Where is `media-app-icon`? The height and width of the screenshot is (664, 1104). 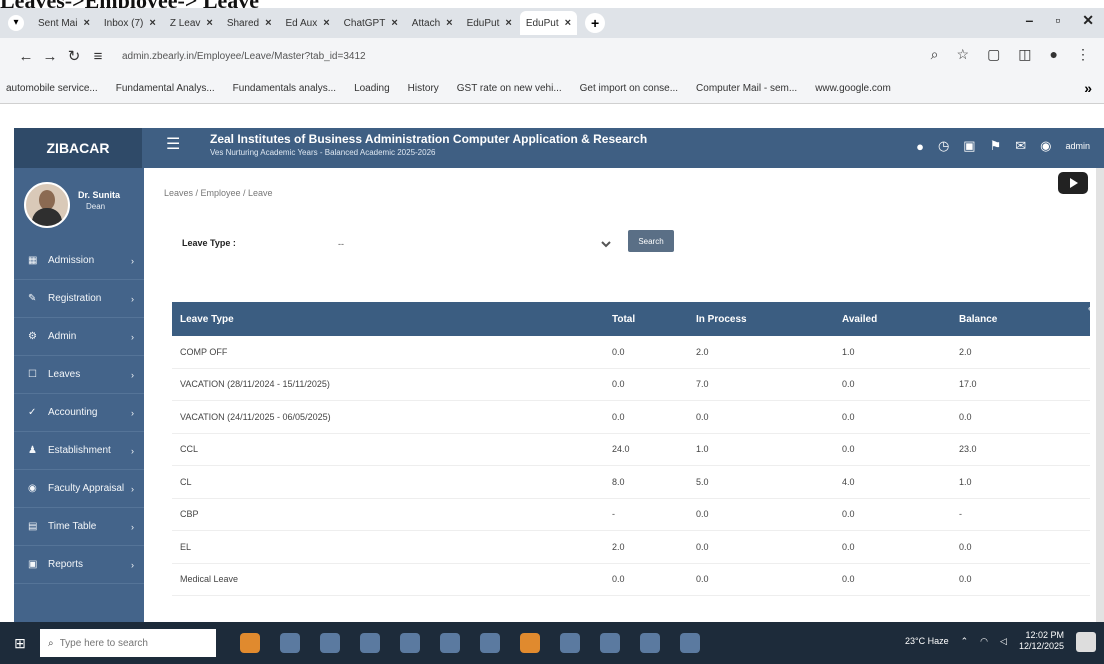 media-app-icon is located at coordinates (490, 643).